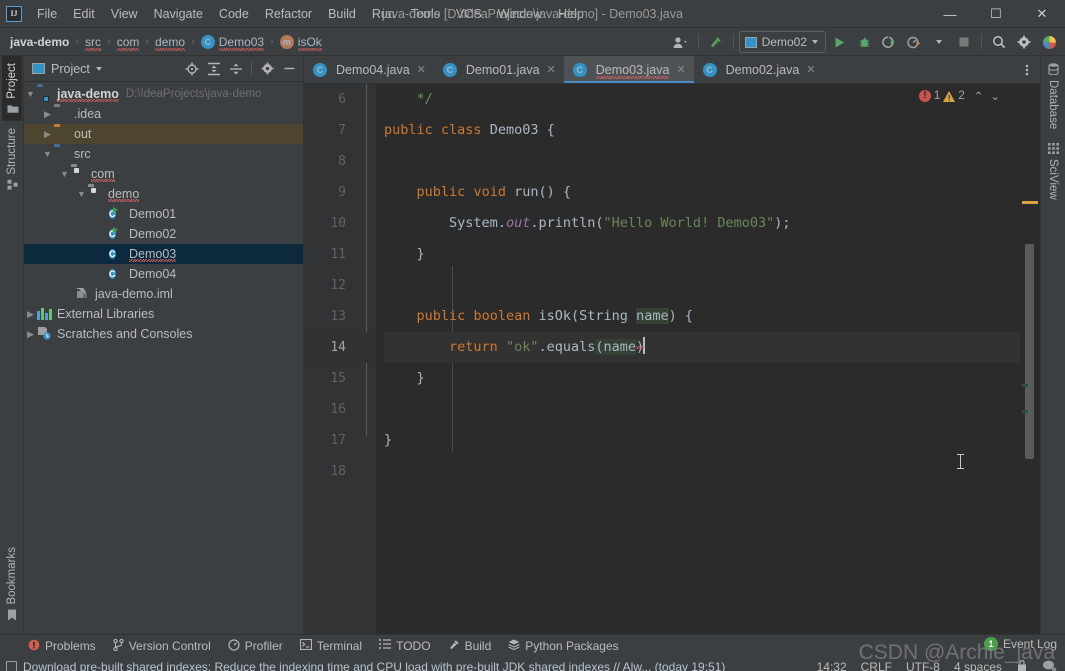  I want to click on caret-position: 14:32, so click(832, 665).